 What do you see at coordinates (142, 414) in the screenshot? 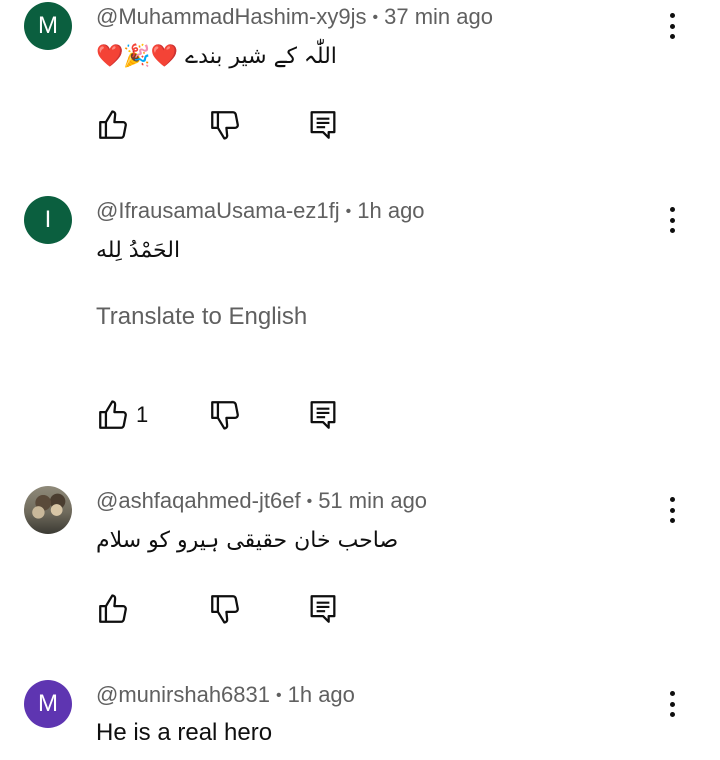
I see `like-count: 1` at bounding box center [142, 414].